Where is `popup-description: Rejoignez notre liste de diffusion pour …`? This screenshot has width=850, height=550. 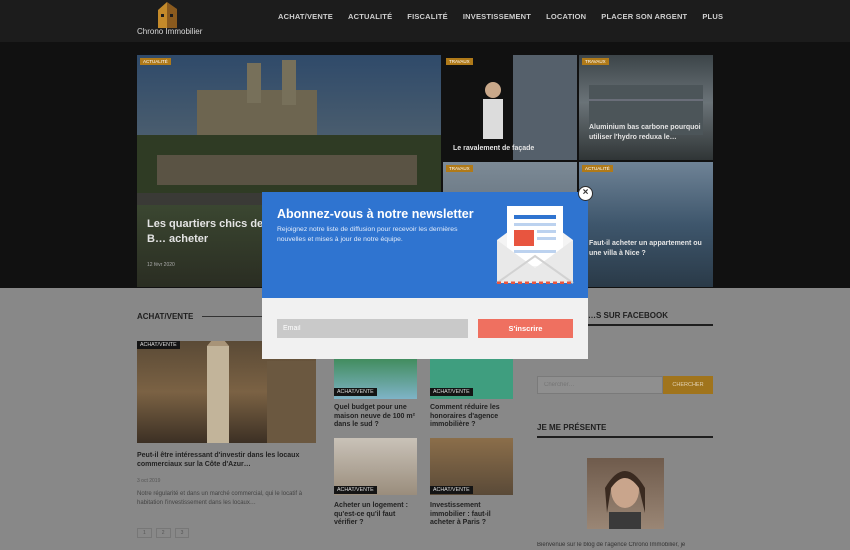 popup-description: Rejoignez notre liste de diffusion pour … is located at coordinates (367, 234).